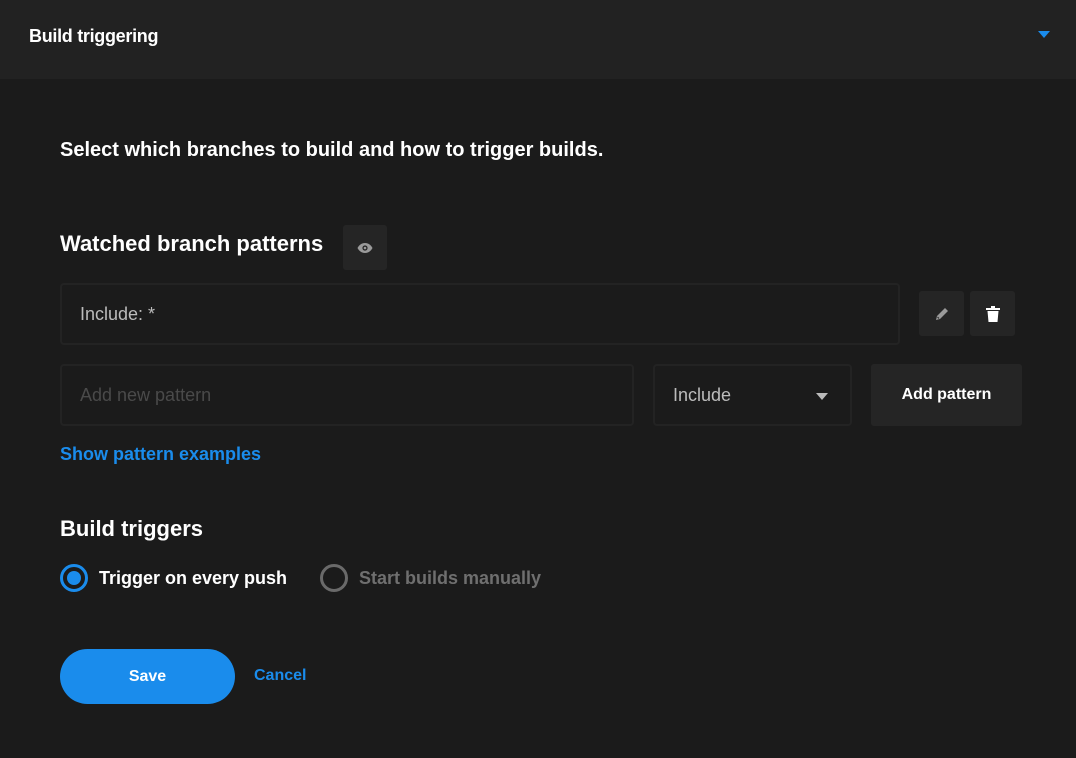 Image resolution: width=1076 pixels, height=758 pixels. I want to click on radio-selected-icon, so click(74, 578).